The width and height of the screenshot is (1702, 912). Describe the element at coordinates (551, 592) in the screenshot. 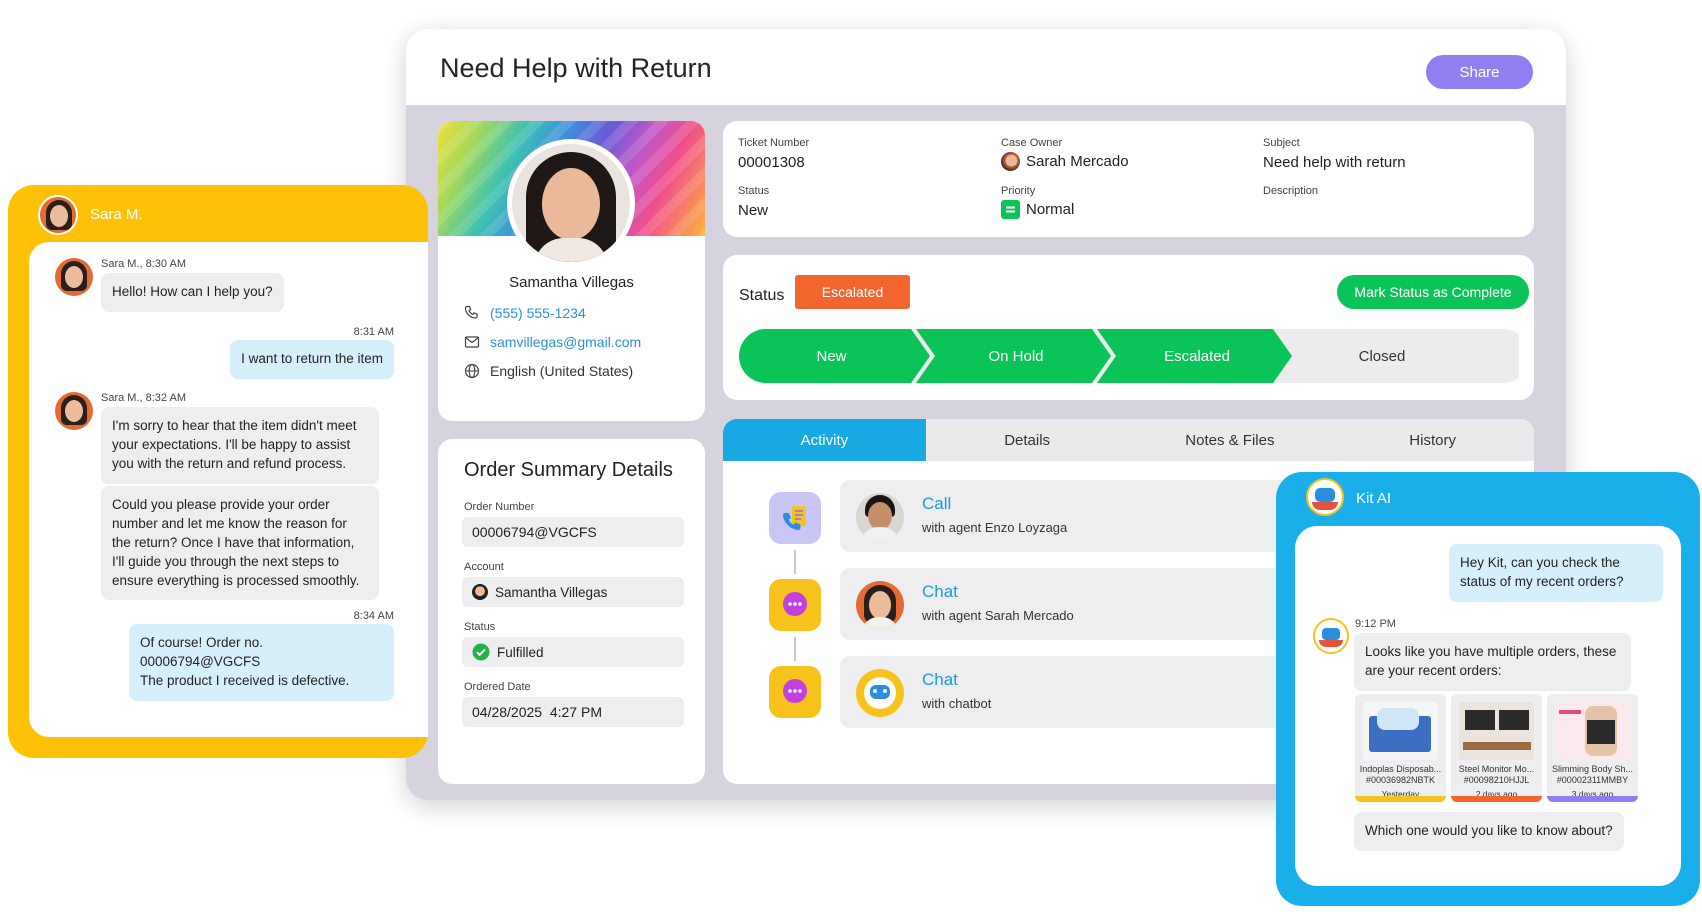

I see `account-value: Samantha Villegas` at that location.